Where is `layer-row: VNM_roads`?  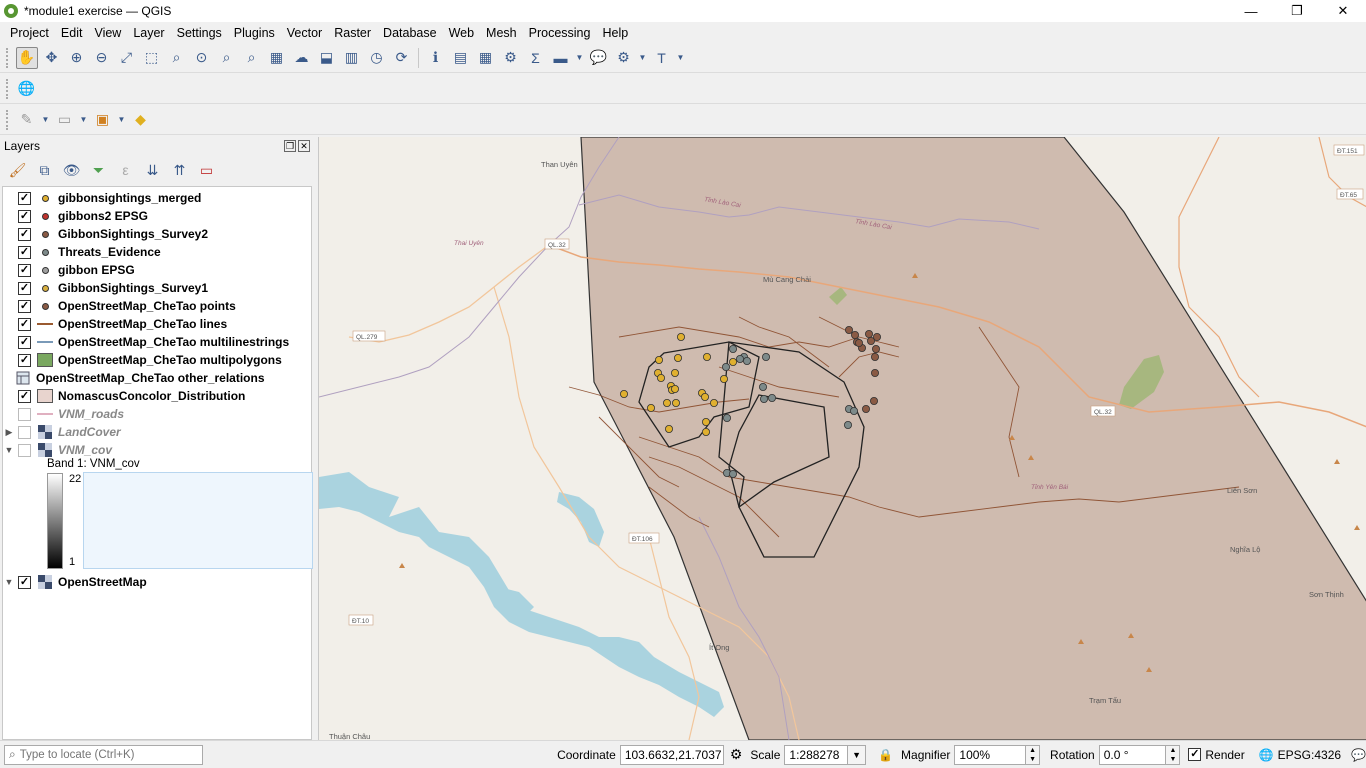
layer-row: VNM_roads is located at coordinates (157, 414).